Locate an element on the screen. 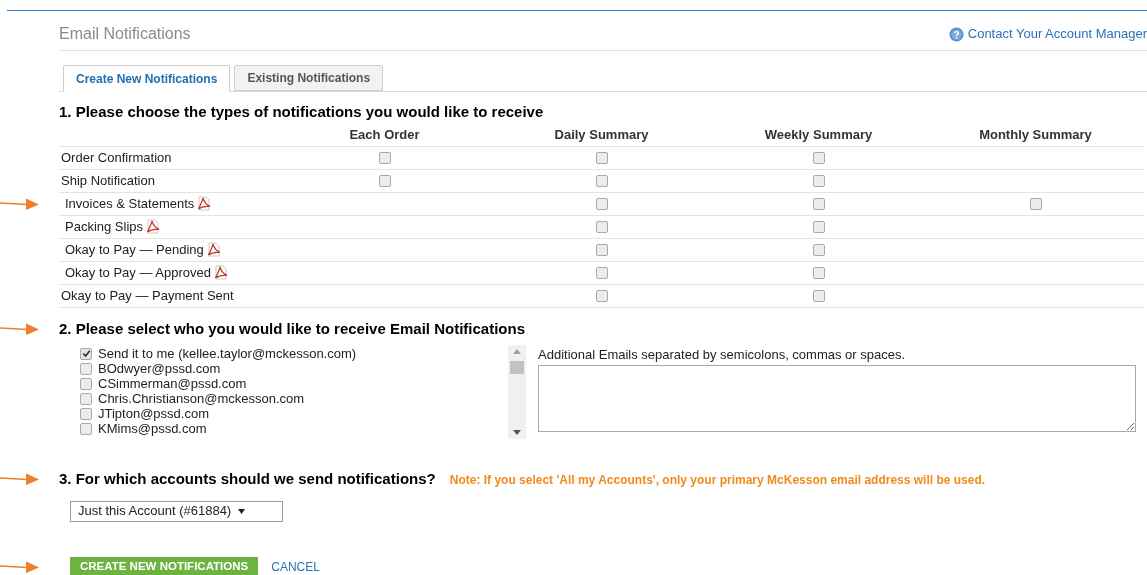  caret-icon is located at coordinates (242, 511).